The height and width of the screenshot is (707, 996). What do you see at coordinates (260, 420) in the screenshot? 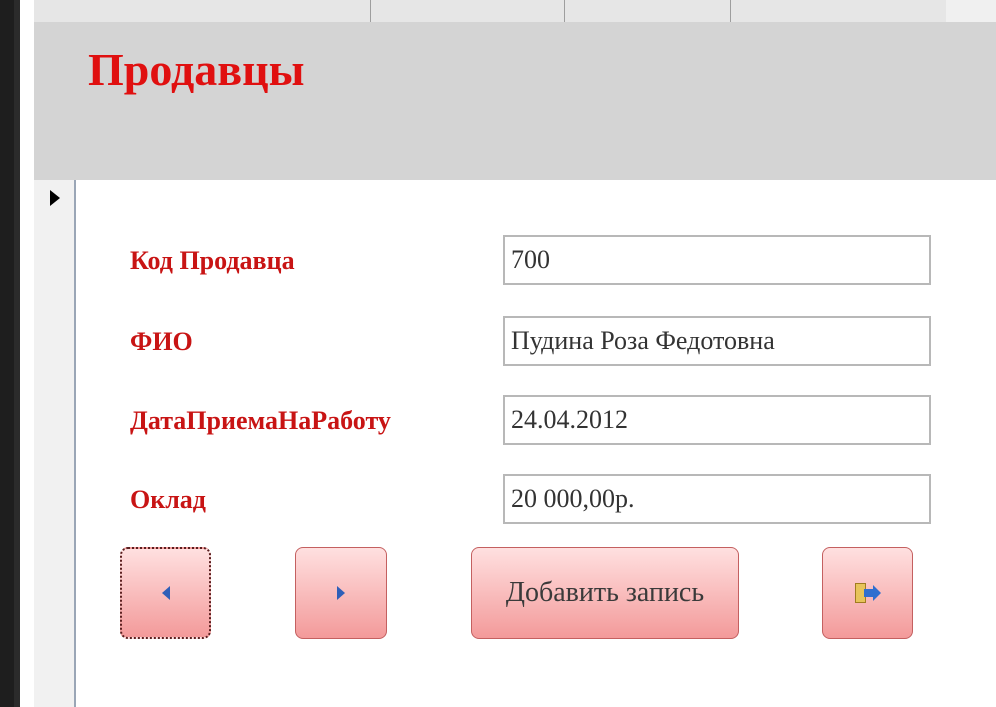
I see `label-hire-date: ДатаПриемаНаРаботу` at bounding box center [260, 420].